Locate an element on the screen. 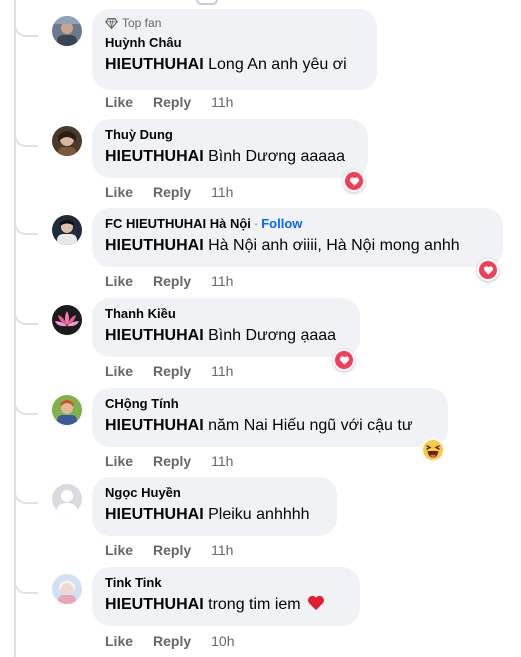 Image resolution: width=521 pixels, height=657 pixels. default-avatar-icon is located at coordinates (67, 499).